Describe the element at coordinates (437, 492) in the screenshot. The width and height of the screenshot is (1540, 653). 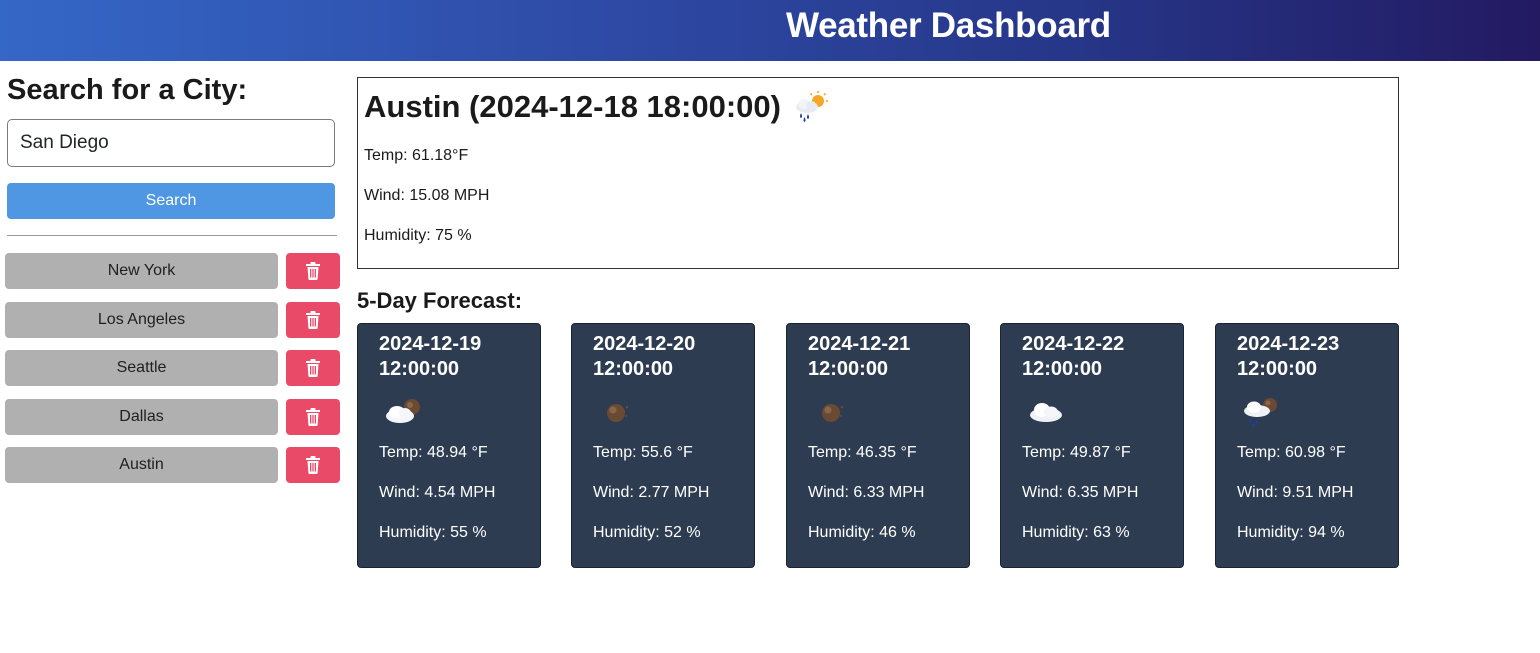
I see `forecast-wind: Wind: 4.54 MPH` at that location.